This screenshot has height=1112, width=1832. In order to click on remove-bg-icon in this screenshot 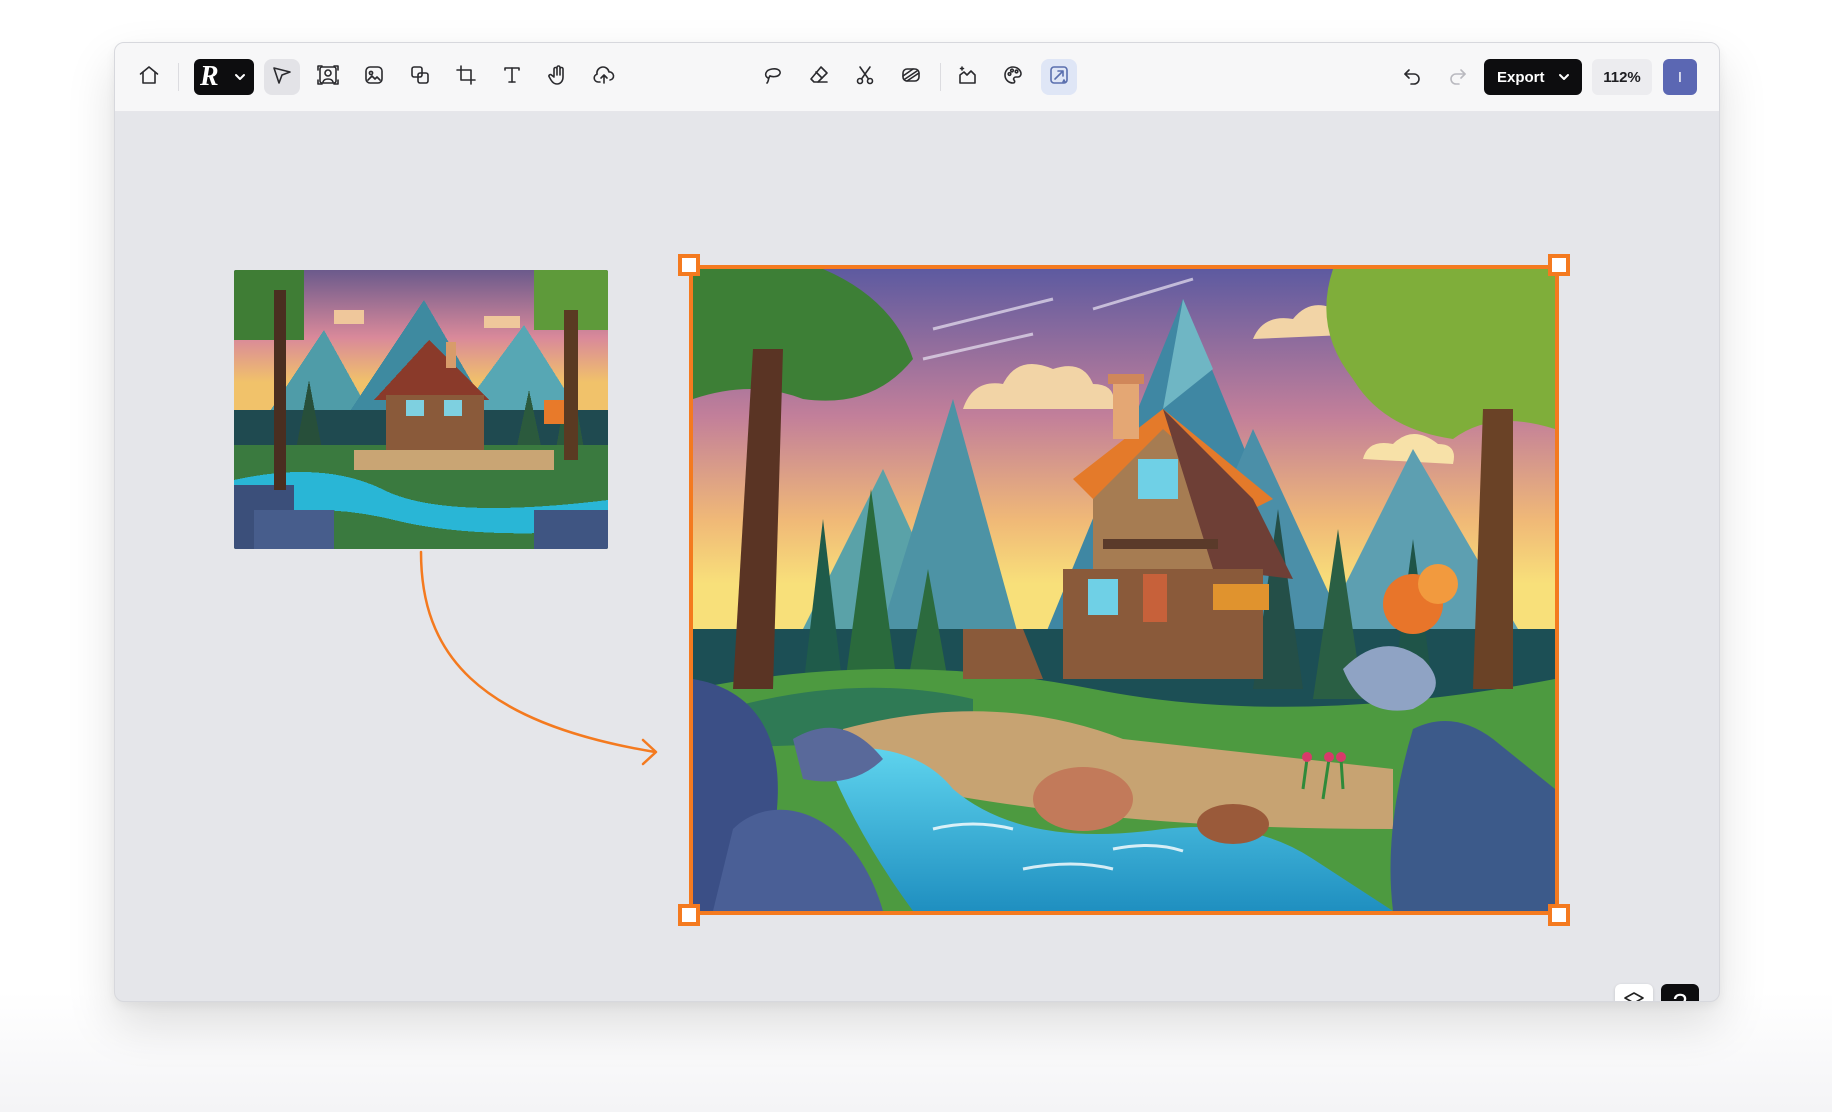, I will do `click(911, 77)`.